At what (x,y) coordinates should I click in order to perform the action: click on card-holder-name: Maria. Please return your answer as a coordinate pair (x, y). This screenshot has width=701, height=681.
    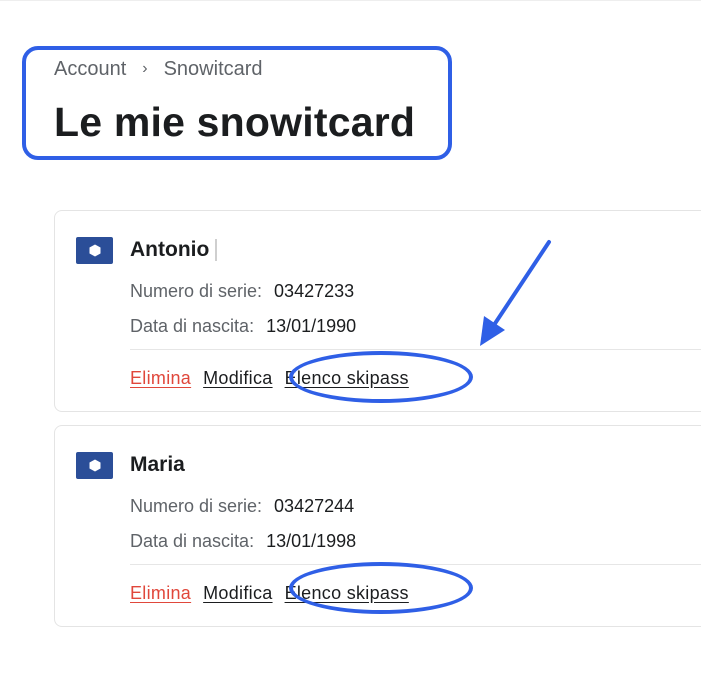
    Looking at the image, I should click on (157, 465).